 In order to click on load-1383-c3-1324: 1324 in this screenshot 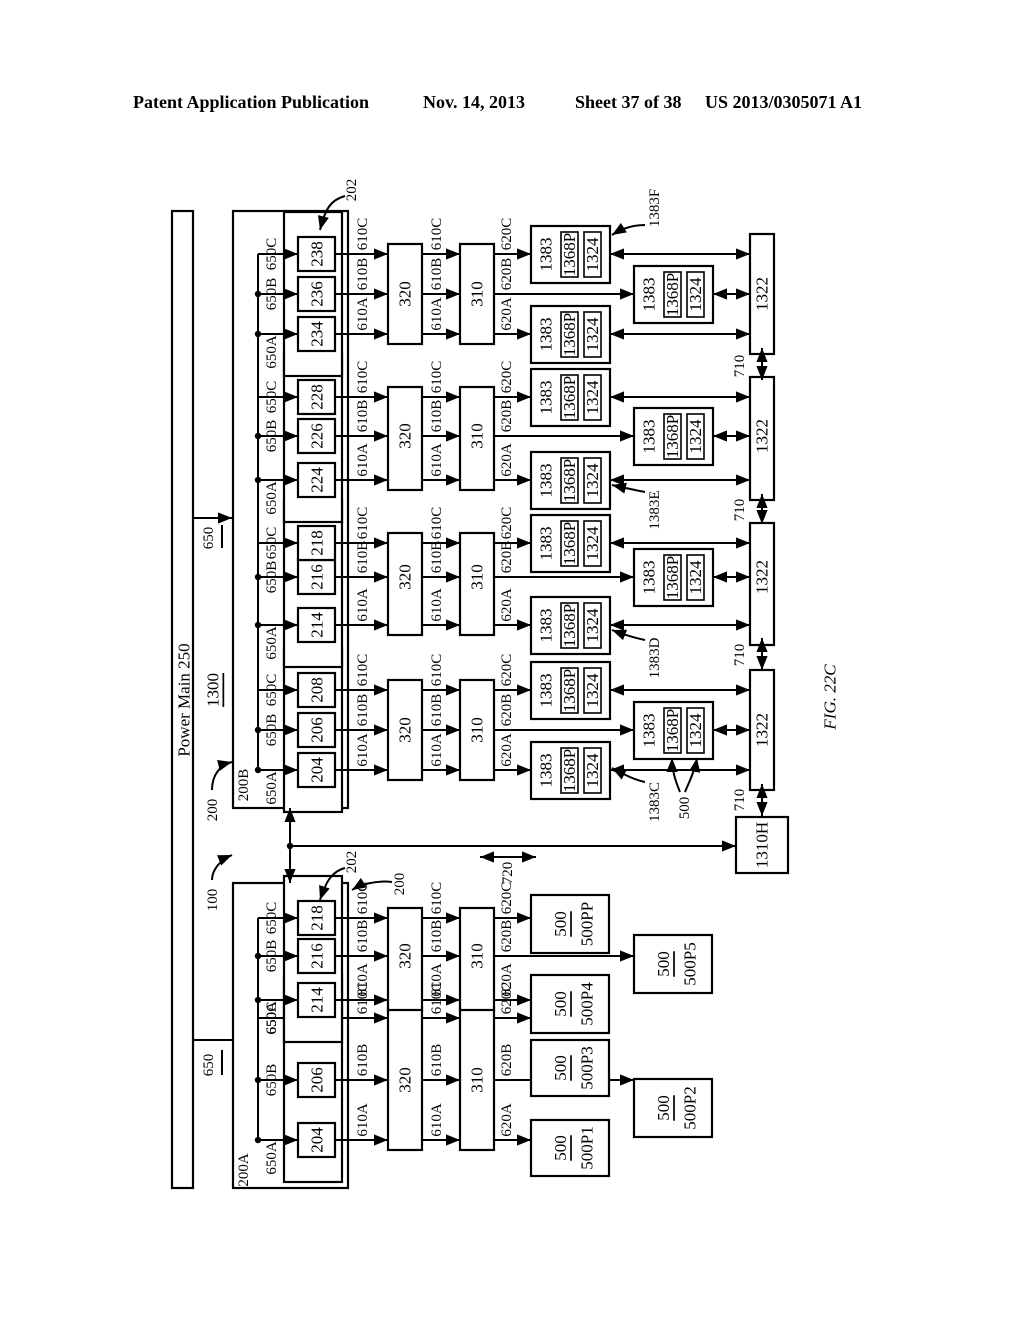, I will do `click(592, 254)`.